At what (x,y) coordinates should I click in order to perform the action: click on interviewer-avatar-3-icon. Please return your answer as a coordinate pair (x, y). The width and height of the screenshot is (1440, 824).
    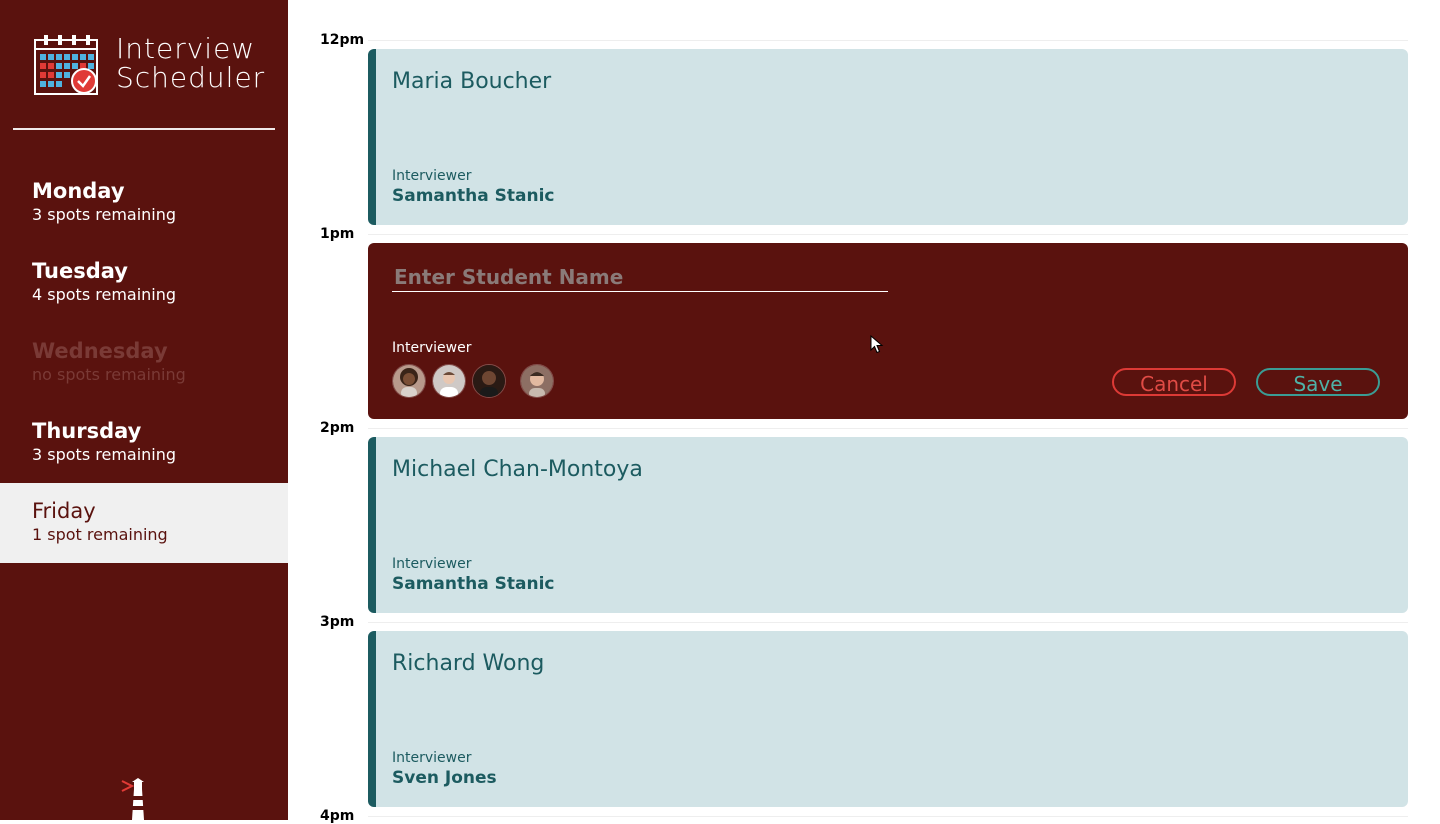
    Looking at the image, I should click on (489, 381).